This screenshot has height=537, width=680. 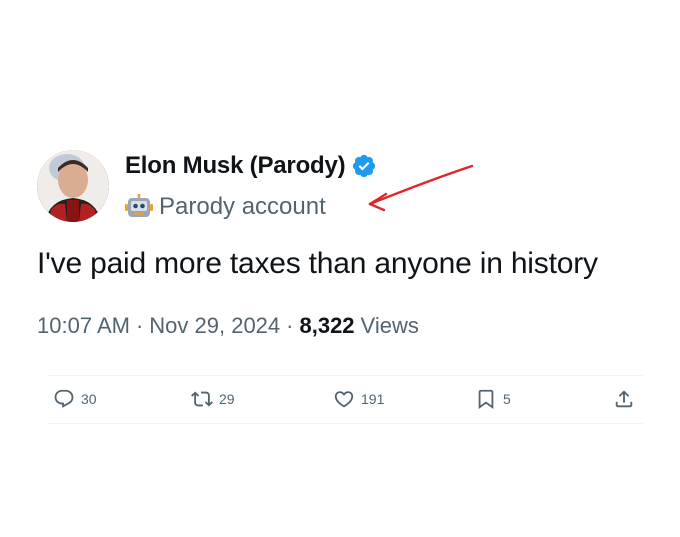 I want to click on account-type-row: Parody account, so click(x=225, y=207).